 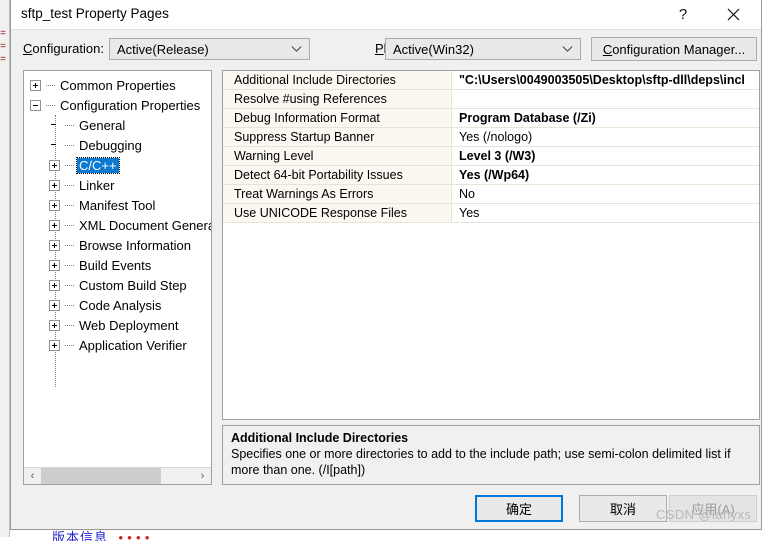 I want to click on property-row: Resolve #using References, so click(x=491, y=99).